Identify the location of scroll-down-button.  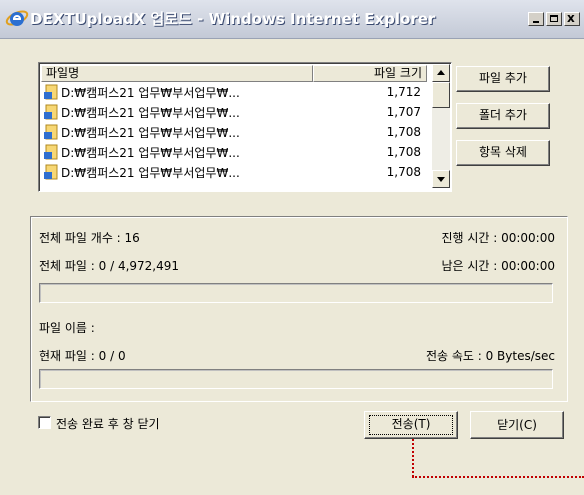
(441, 179).